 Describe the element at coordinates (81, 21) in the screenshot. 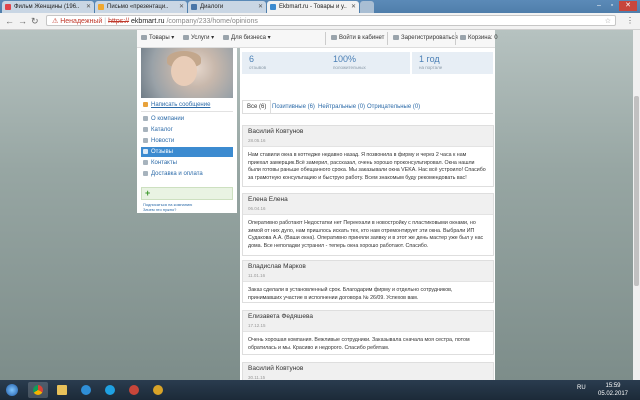

I see `security-status: Ненадежный` at that location.